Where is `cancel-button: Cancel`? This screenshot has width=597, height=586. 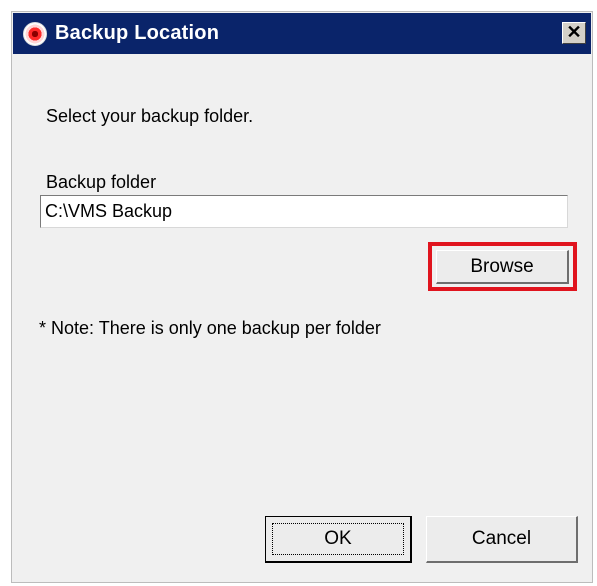
cancel-button: Cancel is located at coordinates (502, 539).